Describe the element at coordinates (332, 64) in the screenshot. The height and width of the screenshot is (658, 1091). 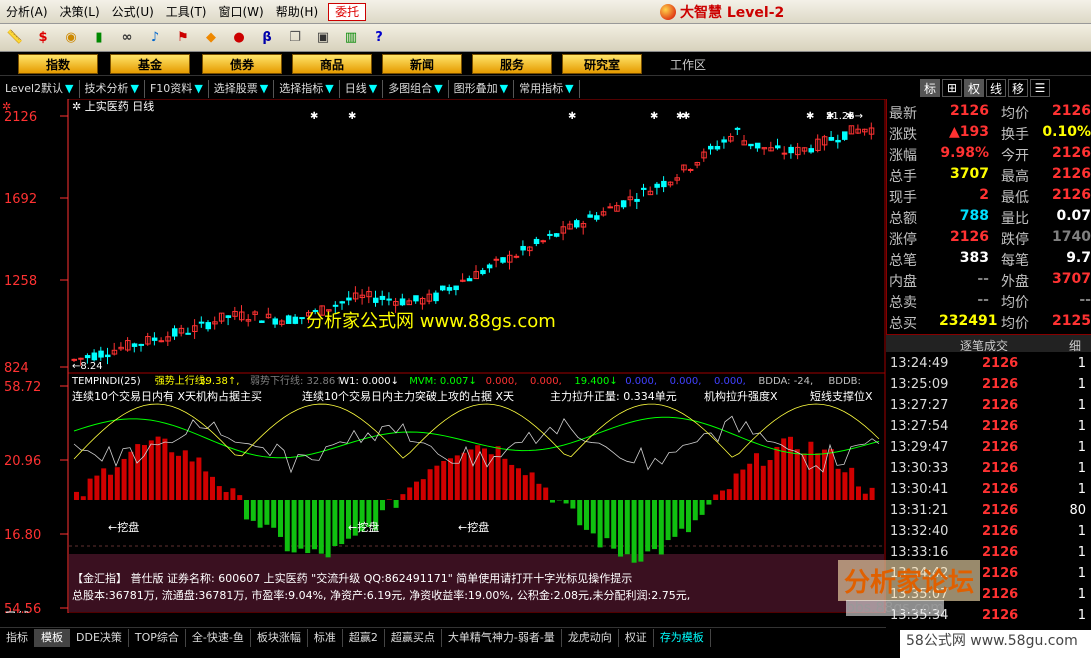
I see `tab-3: 商品` at that location.